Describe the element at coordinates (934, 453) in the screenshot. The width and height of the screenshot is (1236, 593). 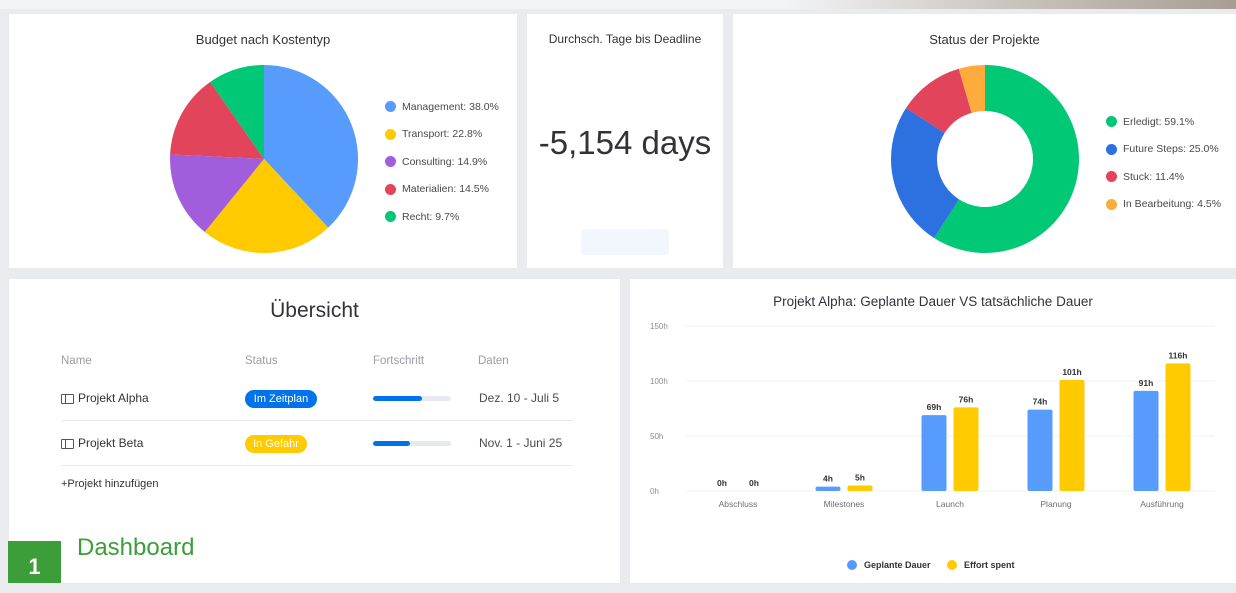
I see `bar-geplante-dauer-launch` at that location.